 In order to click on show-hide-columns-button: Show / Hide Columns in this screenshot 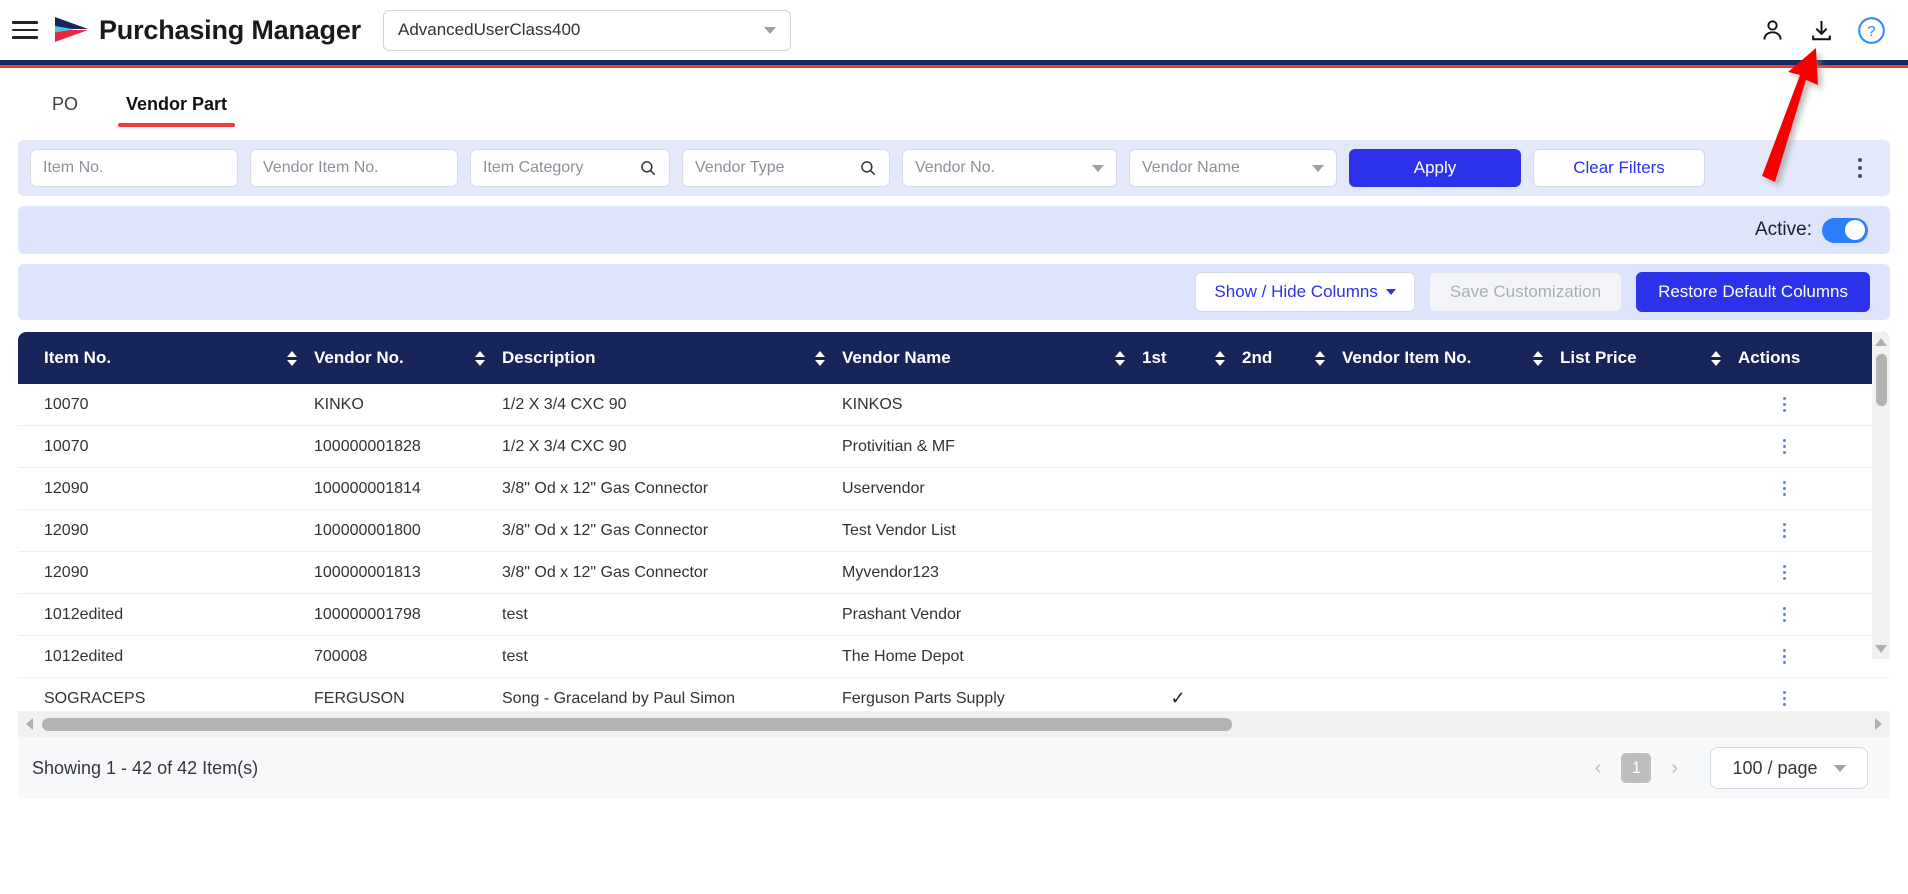, I will do `click(1305, 292)`.